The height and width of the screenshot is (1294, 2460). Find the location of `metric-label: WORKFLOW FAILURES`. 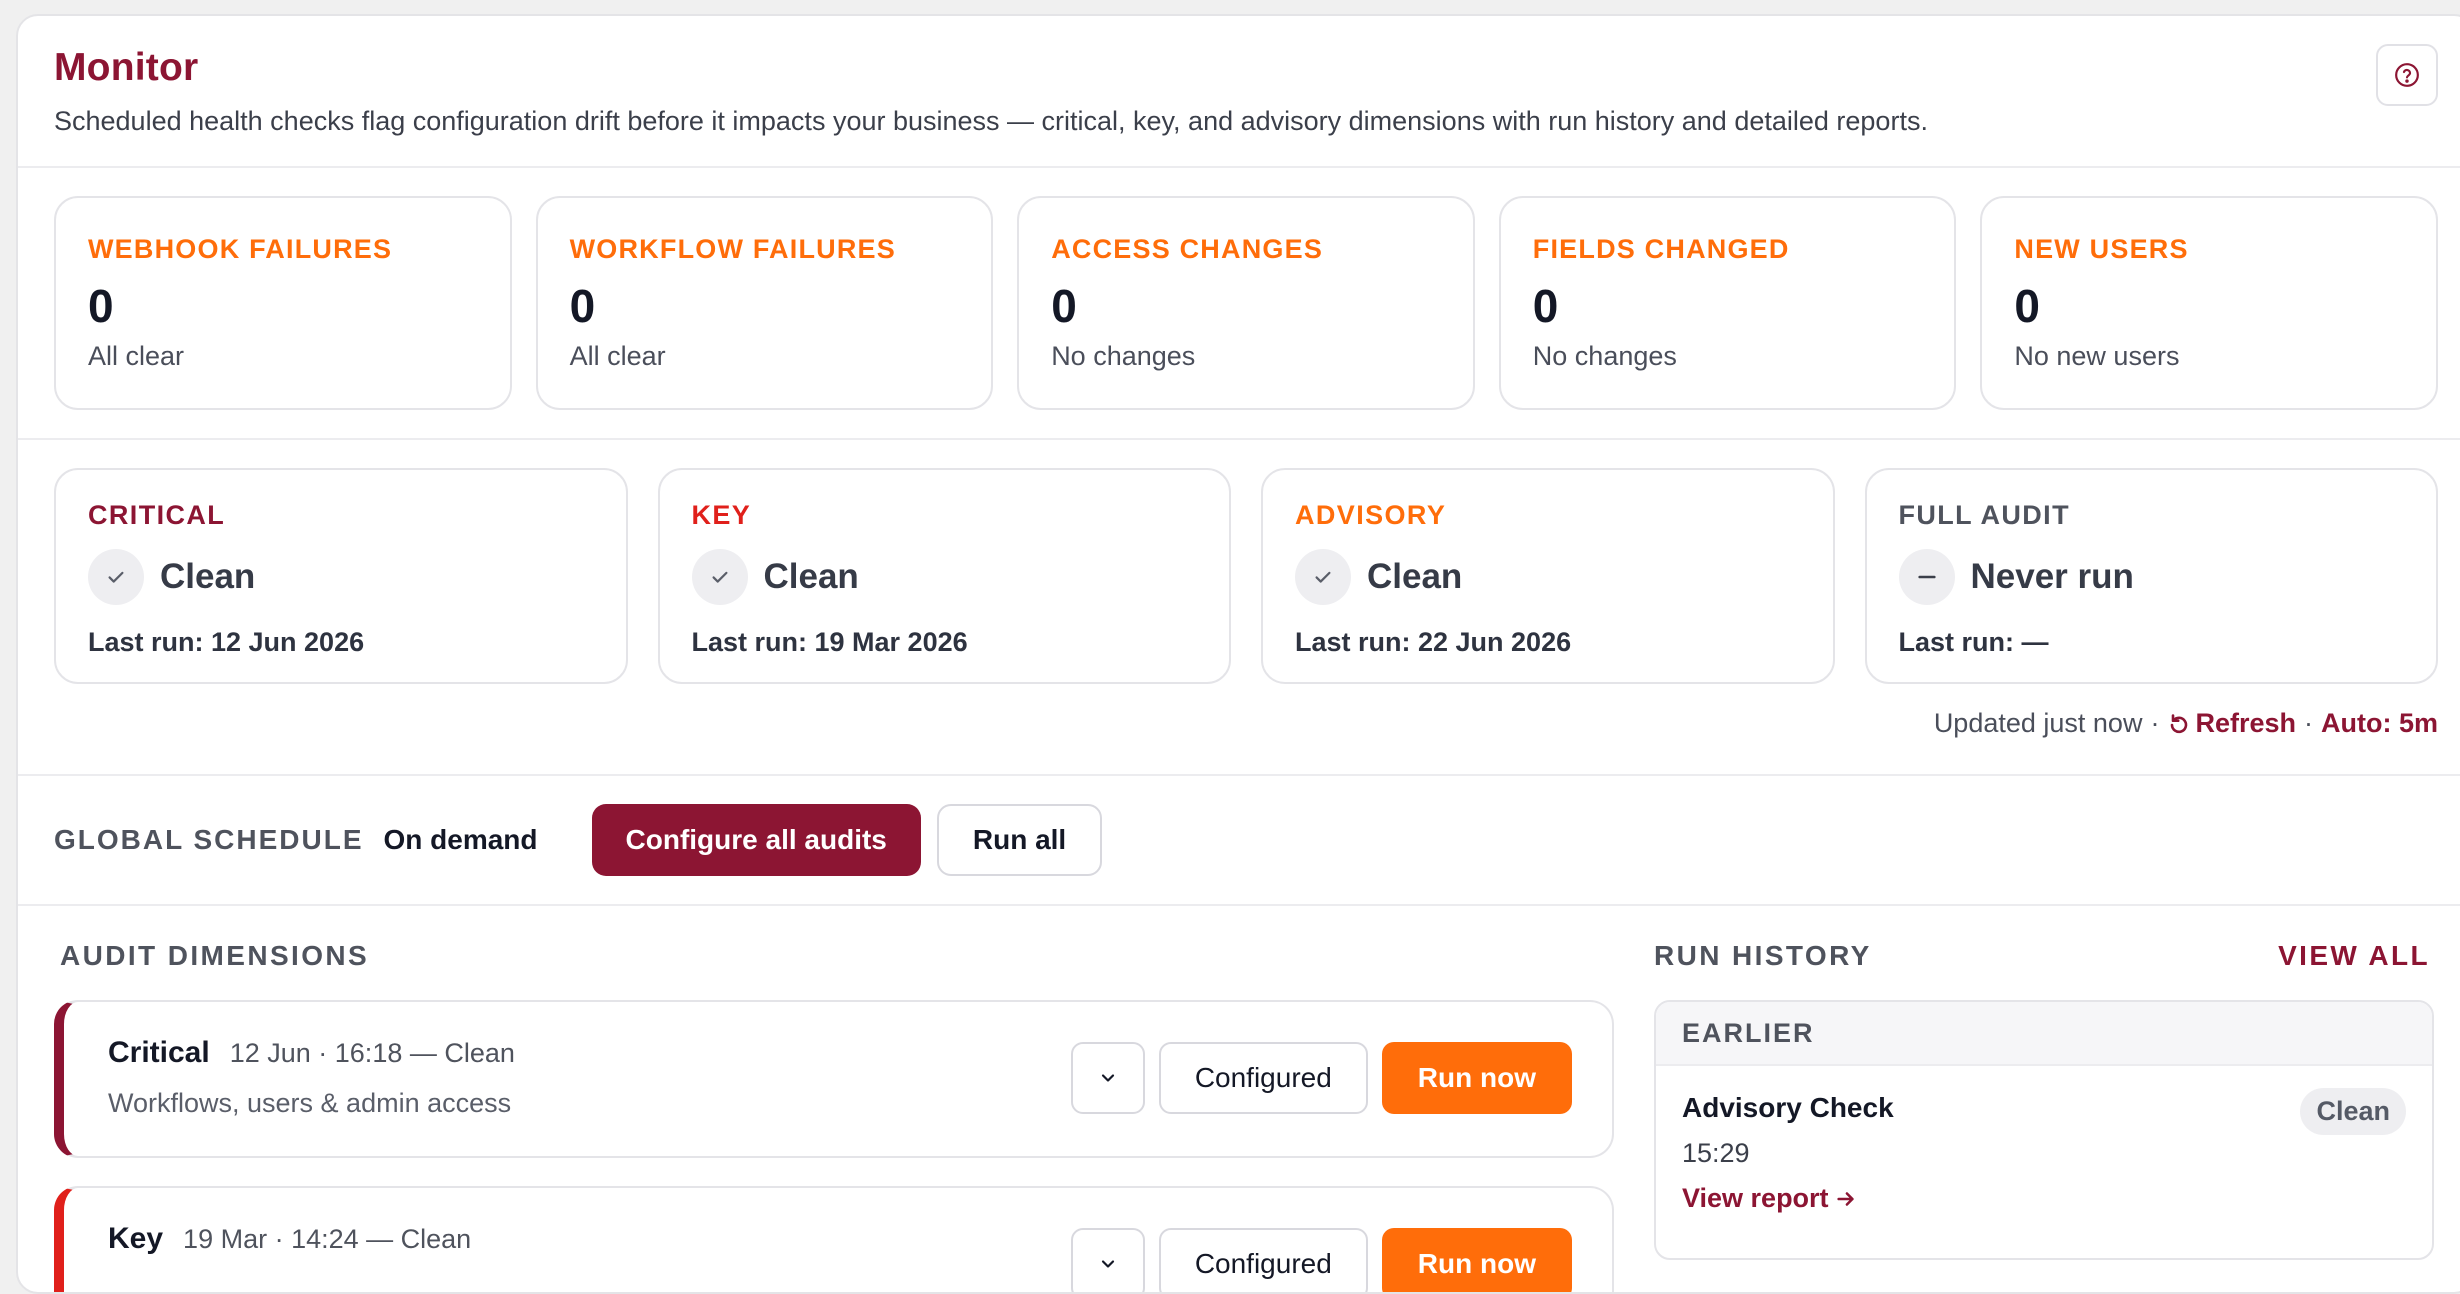

metric-label: WORKFLOW FAILURES is located at coordinates (732, 249).